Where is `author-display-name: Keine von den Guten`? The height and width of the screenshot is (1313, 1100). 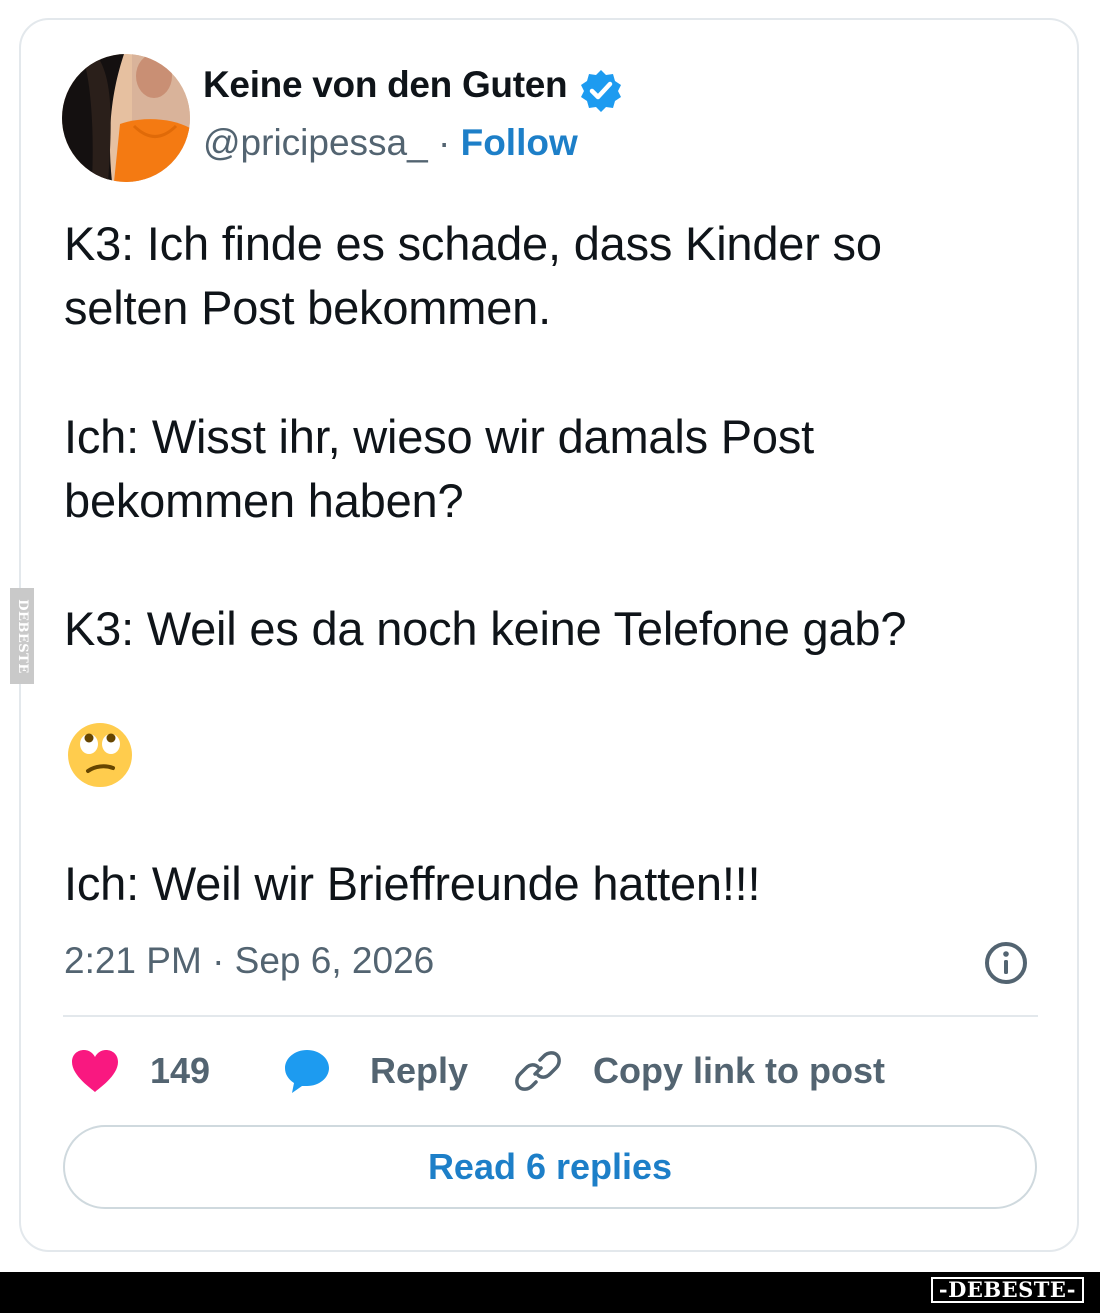 author-display-name: Keine von den Guten is located at coordinates (385, 85).